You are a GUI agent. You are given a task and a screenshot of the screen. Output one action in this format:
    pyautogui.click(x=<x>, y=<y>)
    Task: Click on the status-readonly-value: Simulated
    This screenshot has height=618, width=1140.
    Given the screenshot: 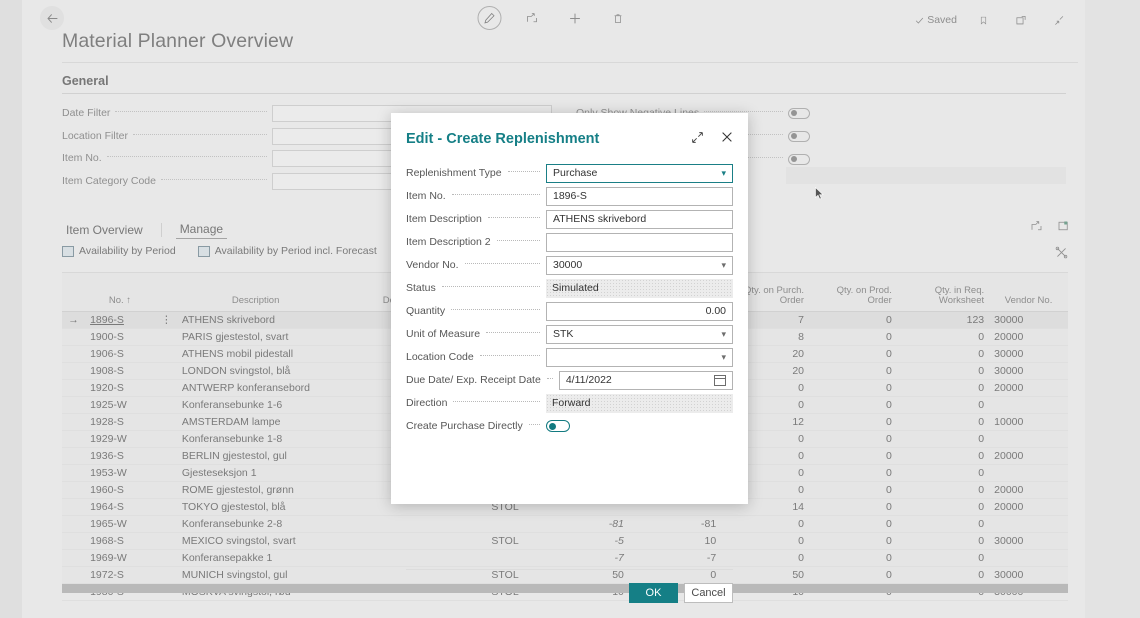 What is the action you would take?
    pyautogui.click(x=639, y=288)
    